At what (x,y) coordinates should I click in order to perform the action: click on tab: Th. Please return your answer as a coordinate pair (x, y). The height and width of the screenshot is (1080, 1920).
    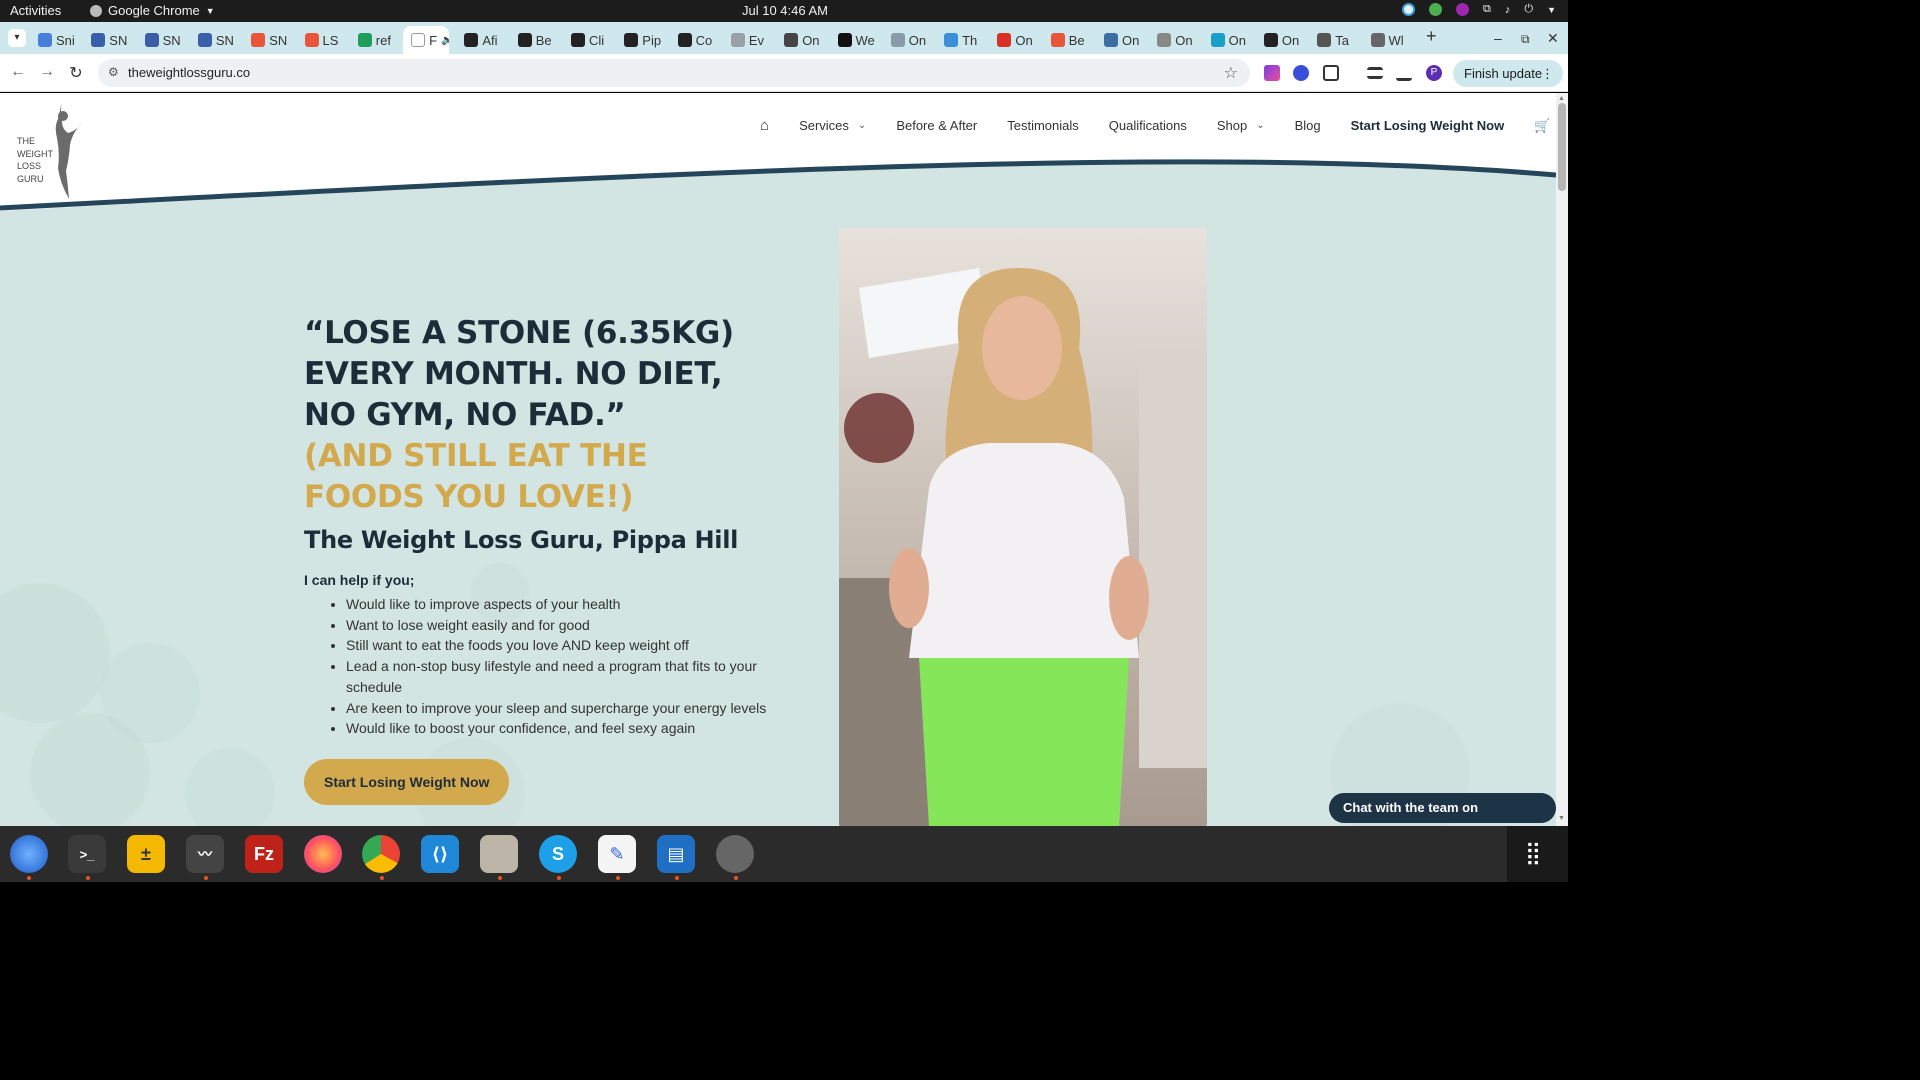
    Looking at the image, I should click on (962, 40).